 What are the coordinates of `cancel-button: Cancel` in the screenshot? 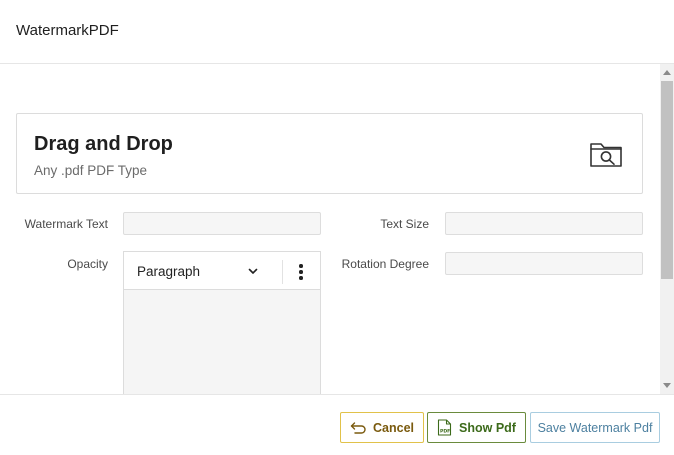 It's located at (382, 427).